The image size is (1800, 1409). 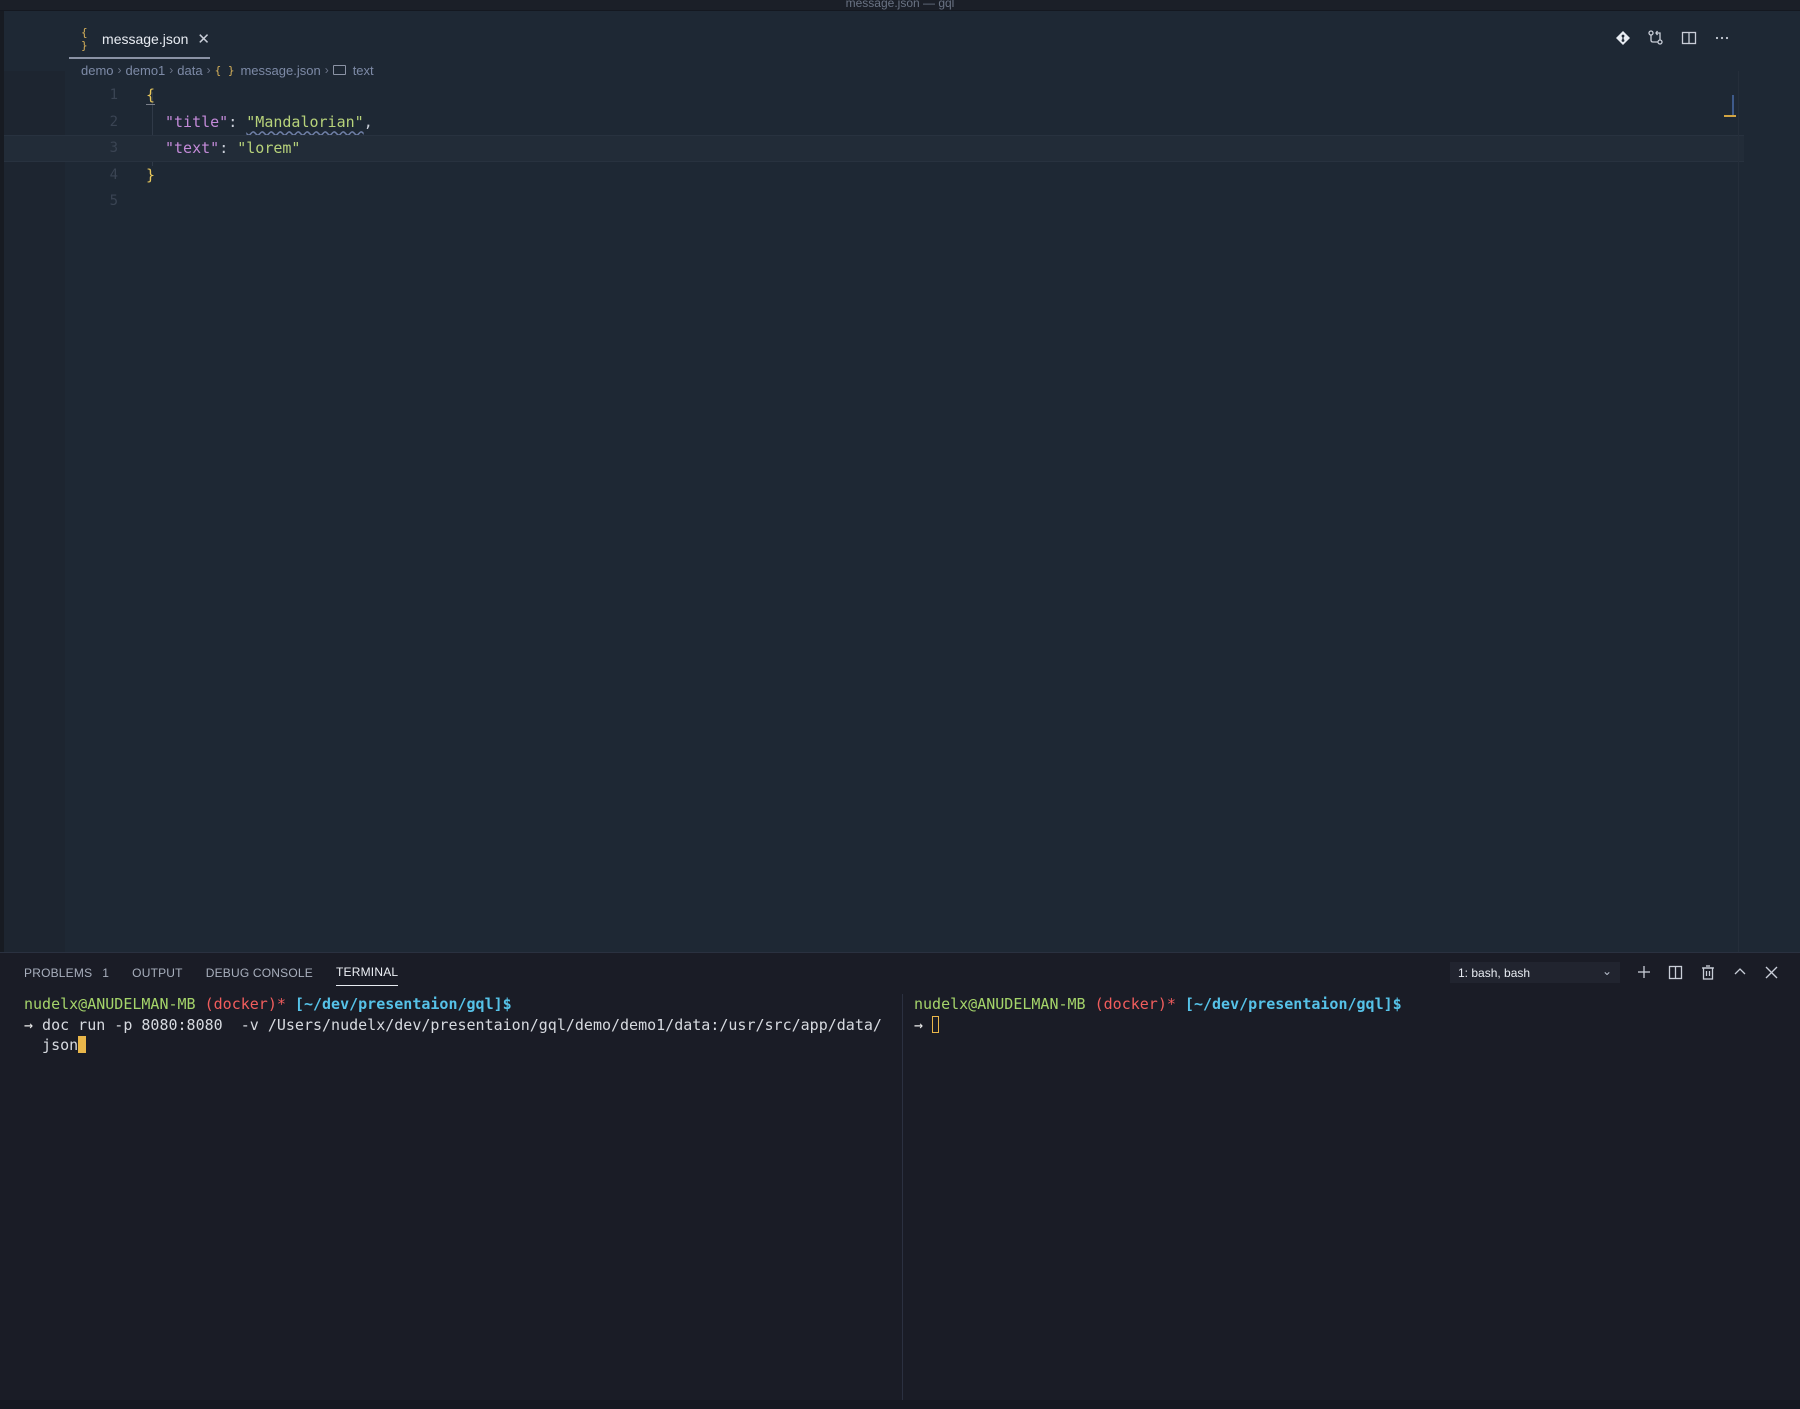 I want to click on tab-problems: PROBLEMS 1, so click(x=66, y=976).